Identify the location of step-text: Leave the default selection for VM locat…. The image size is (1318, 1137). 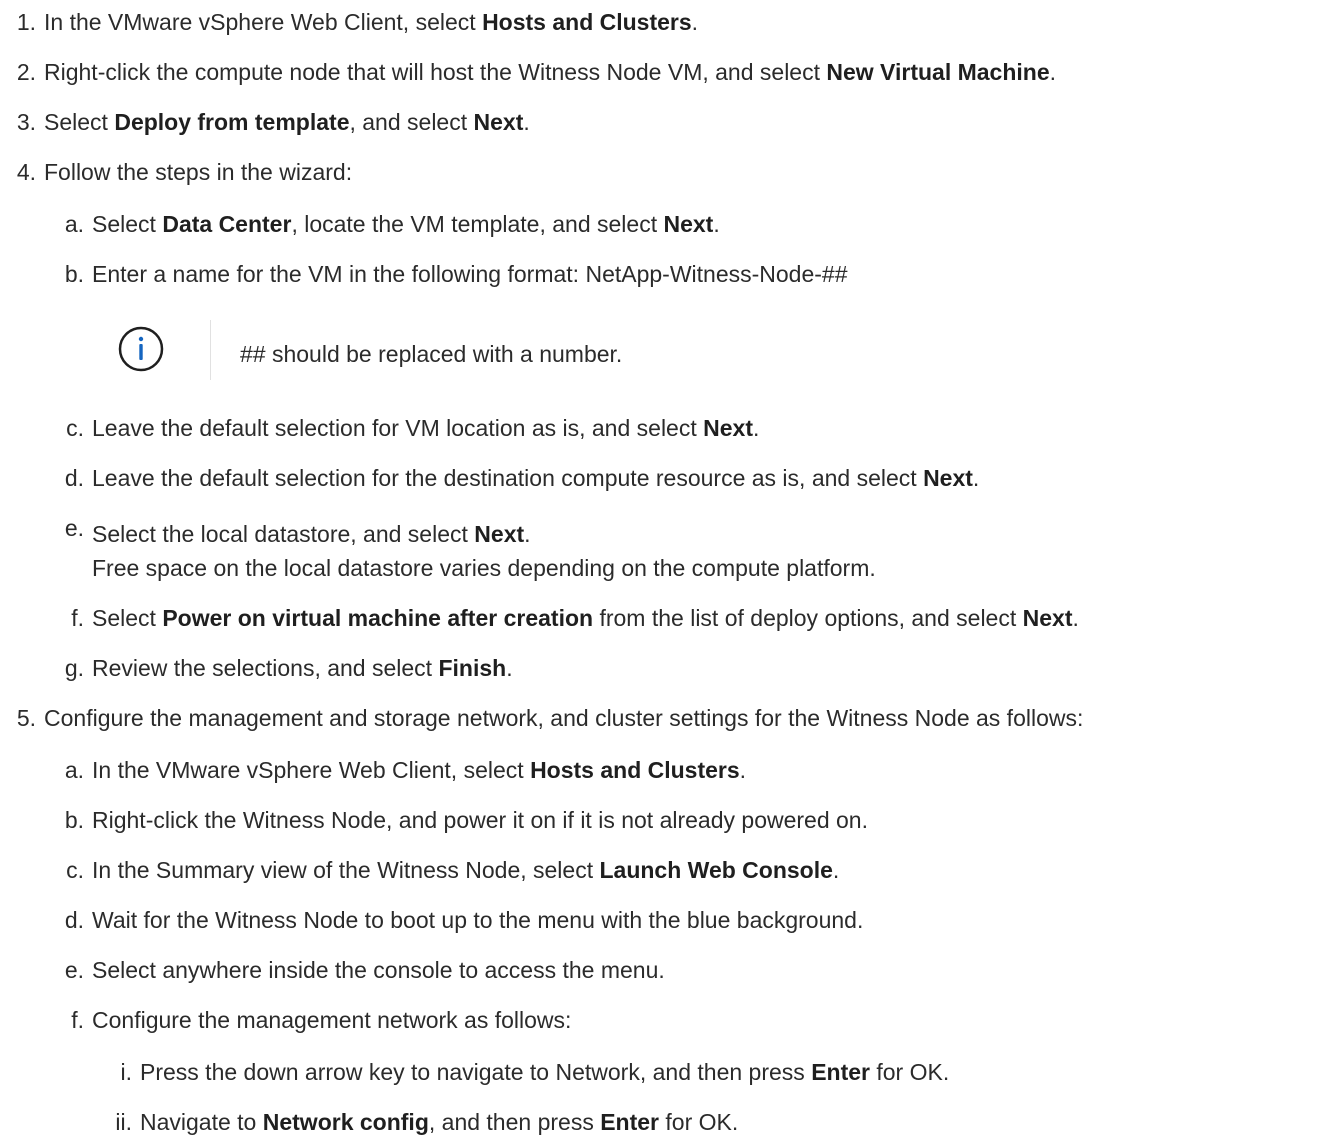
(425, 428).